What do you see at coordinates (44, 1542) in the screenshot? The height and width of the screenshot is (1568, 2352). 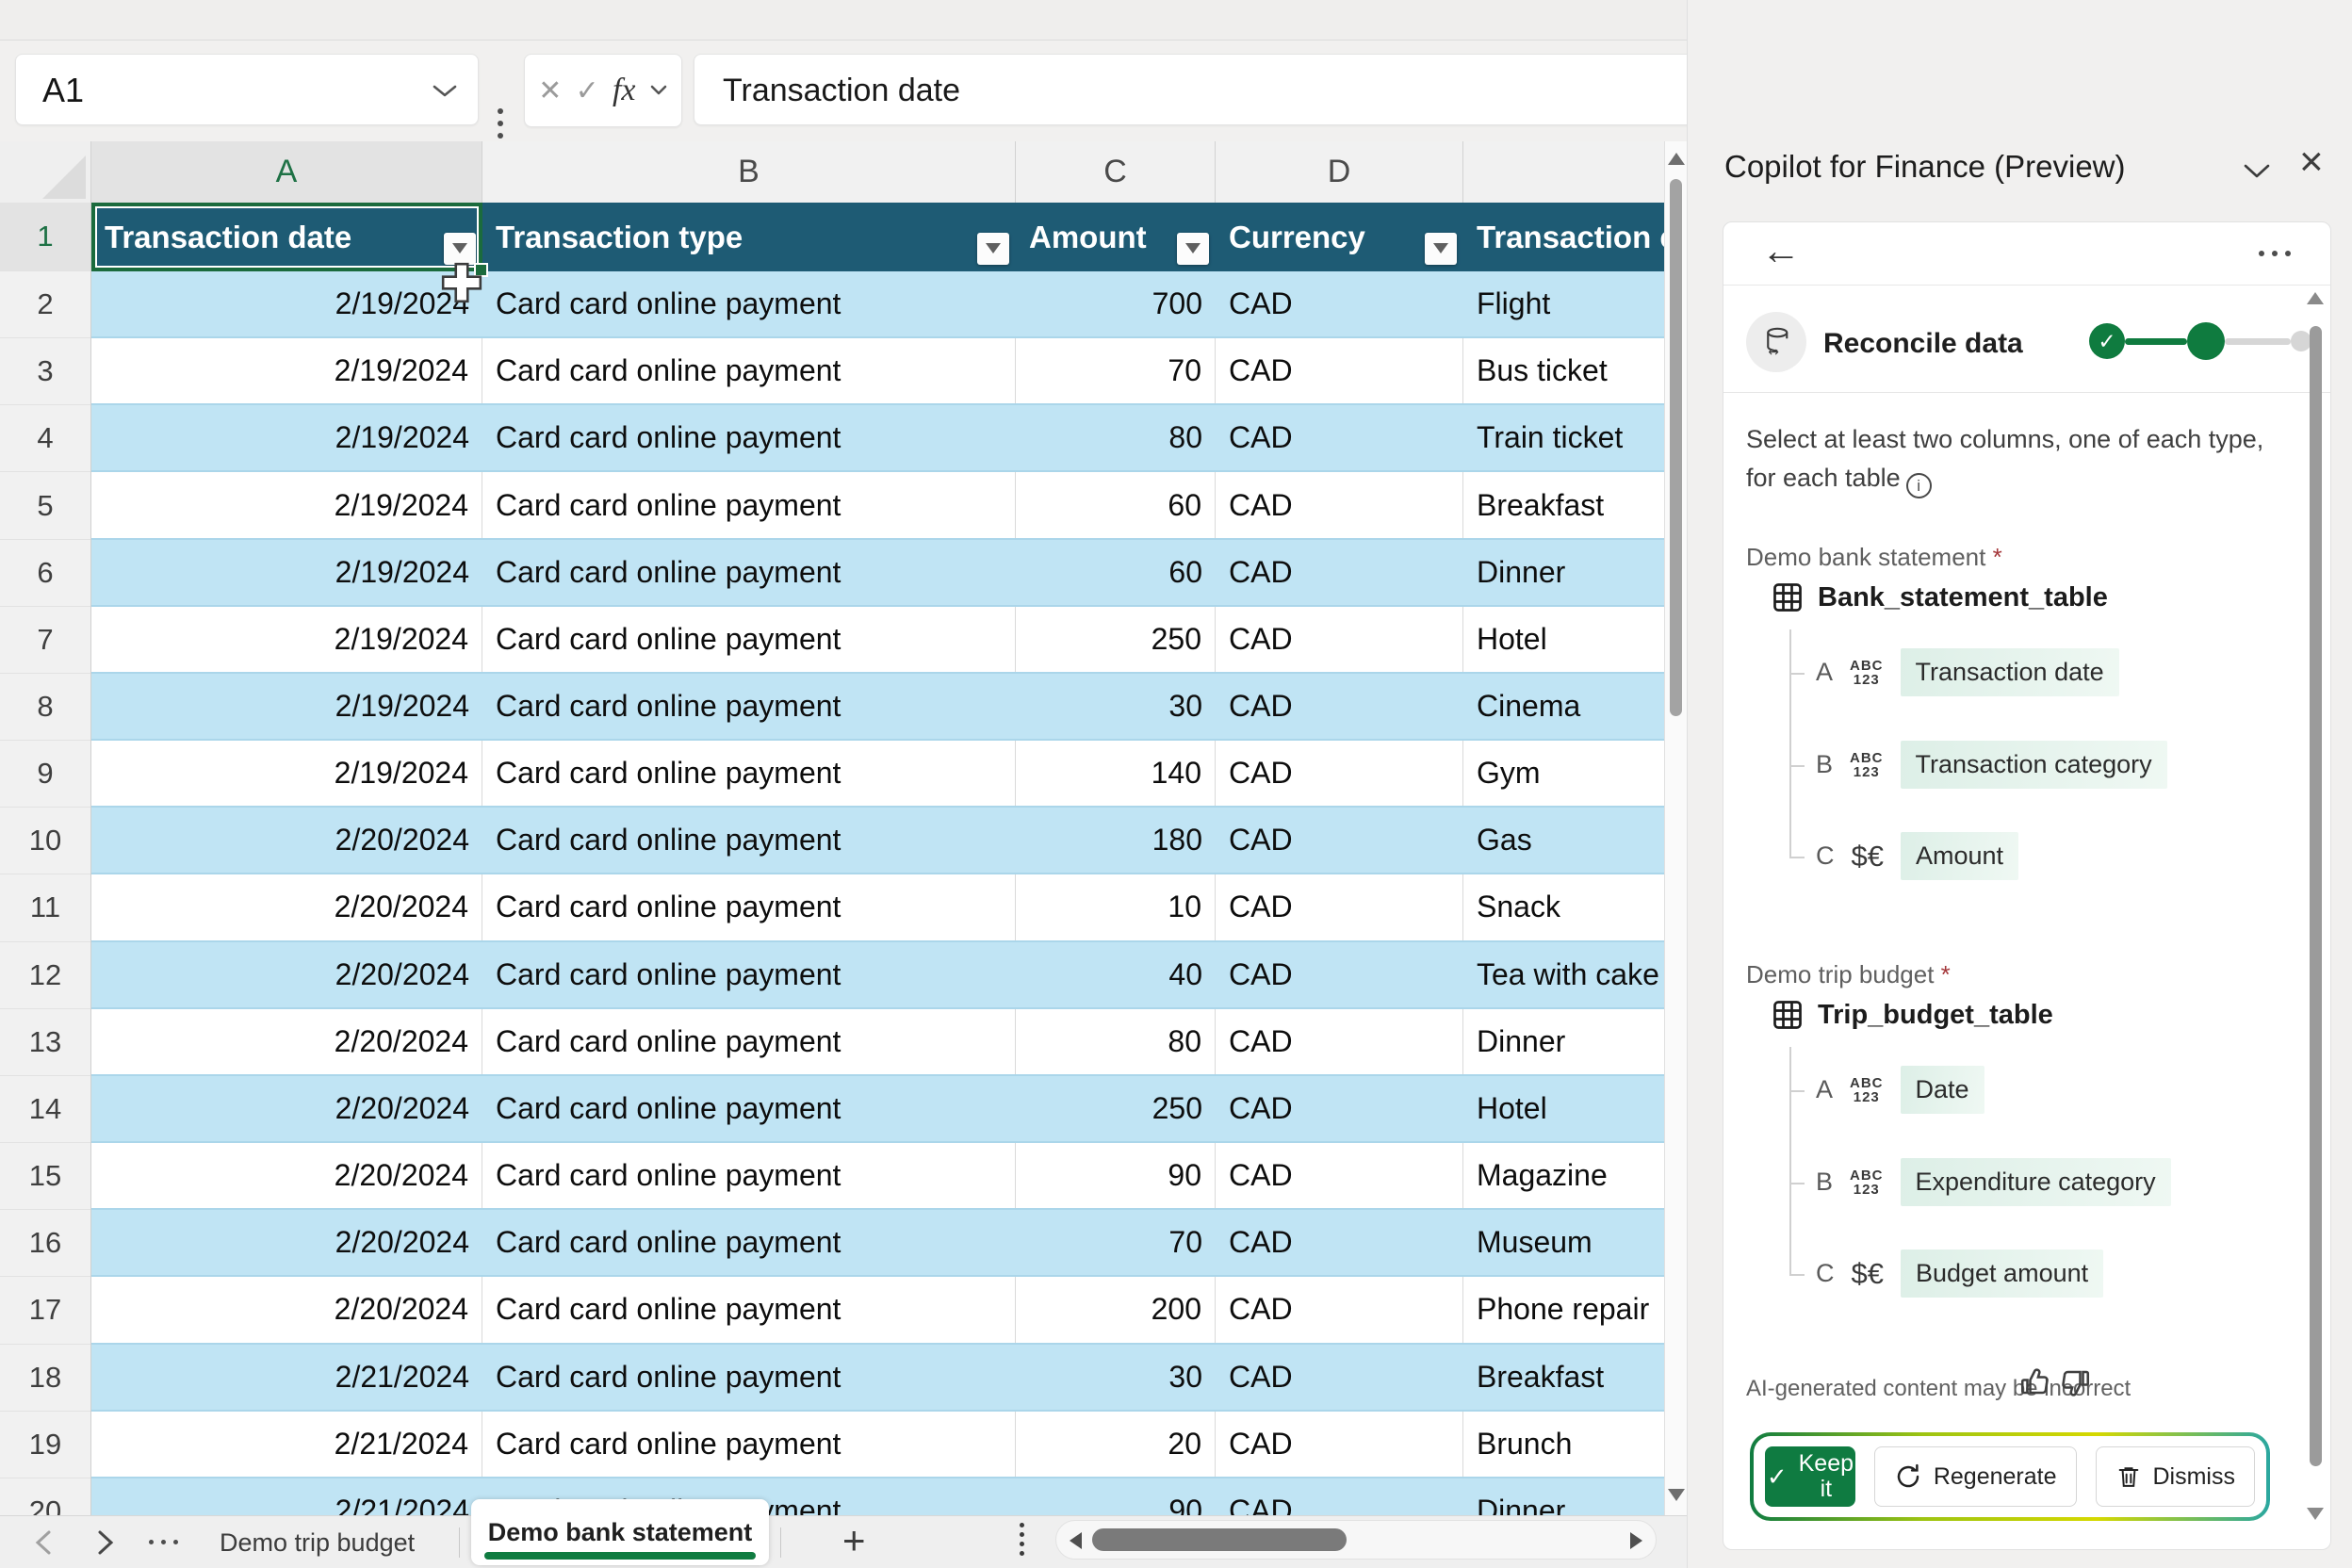 I see `prev-sheet-icon` at bounding box center [44, 1542].